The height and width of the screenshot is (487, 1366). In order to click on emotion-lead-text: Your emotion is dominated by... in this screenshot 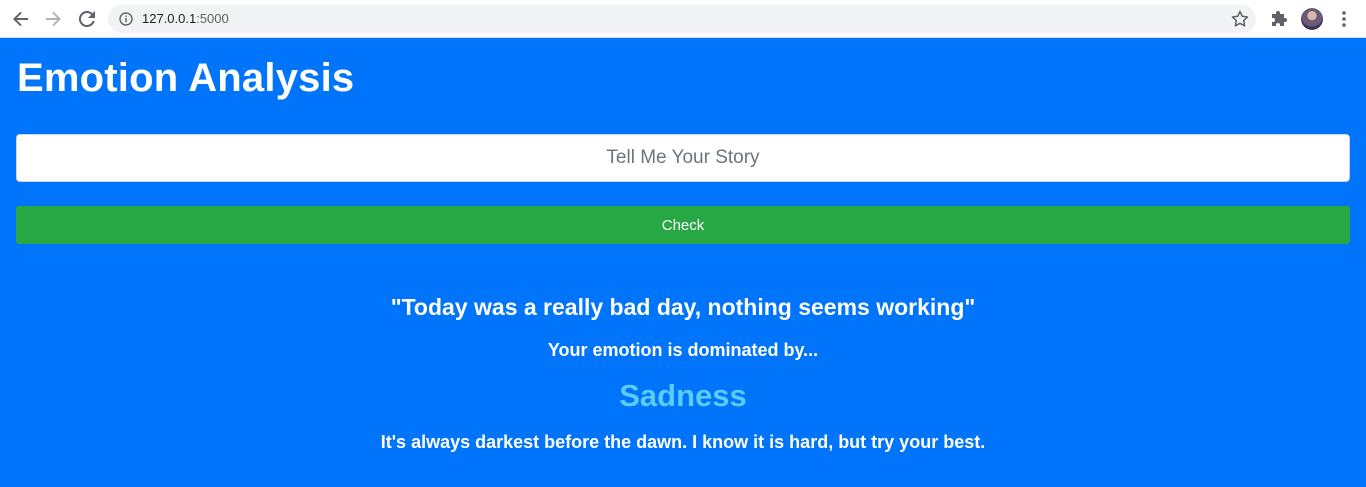, I will do `click(683, 350)`.